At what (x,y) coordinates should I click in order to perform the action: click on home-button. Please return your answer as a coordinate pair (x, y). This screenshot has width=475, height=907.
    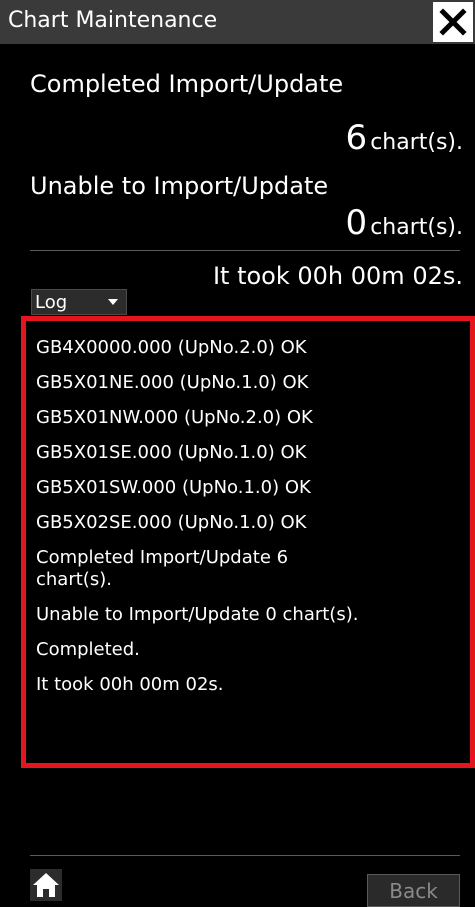
    Looking at the image, I should click on (46, 885).